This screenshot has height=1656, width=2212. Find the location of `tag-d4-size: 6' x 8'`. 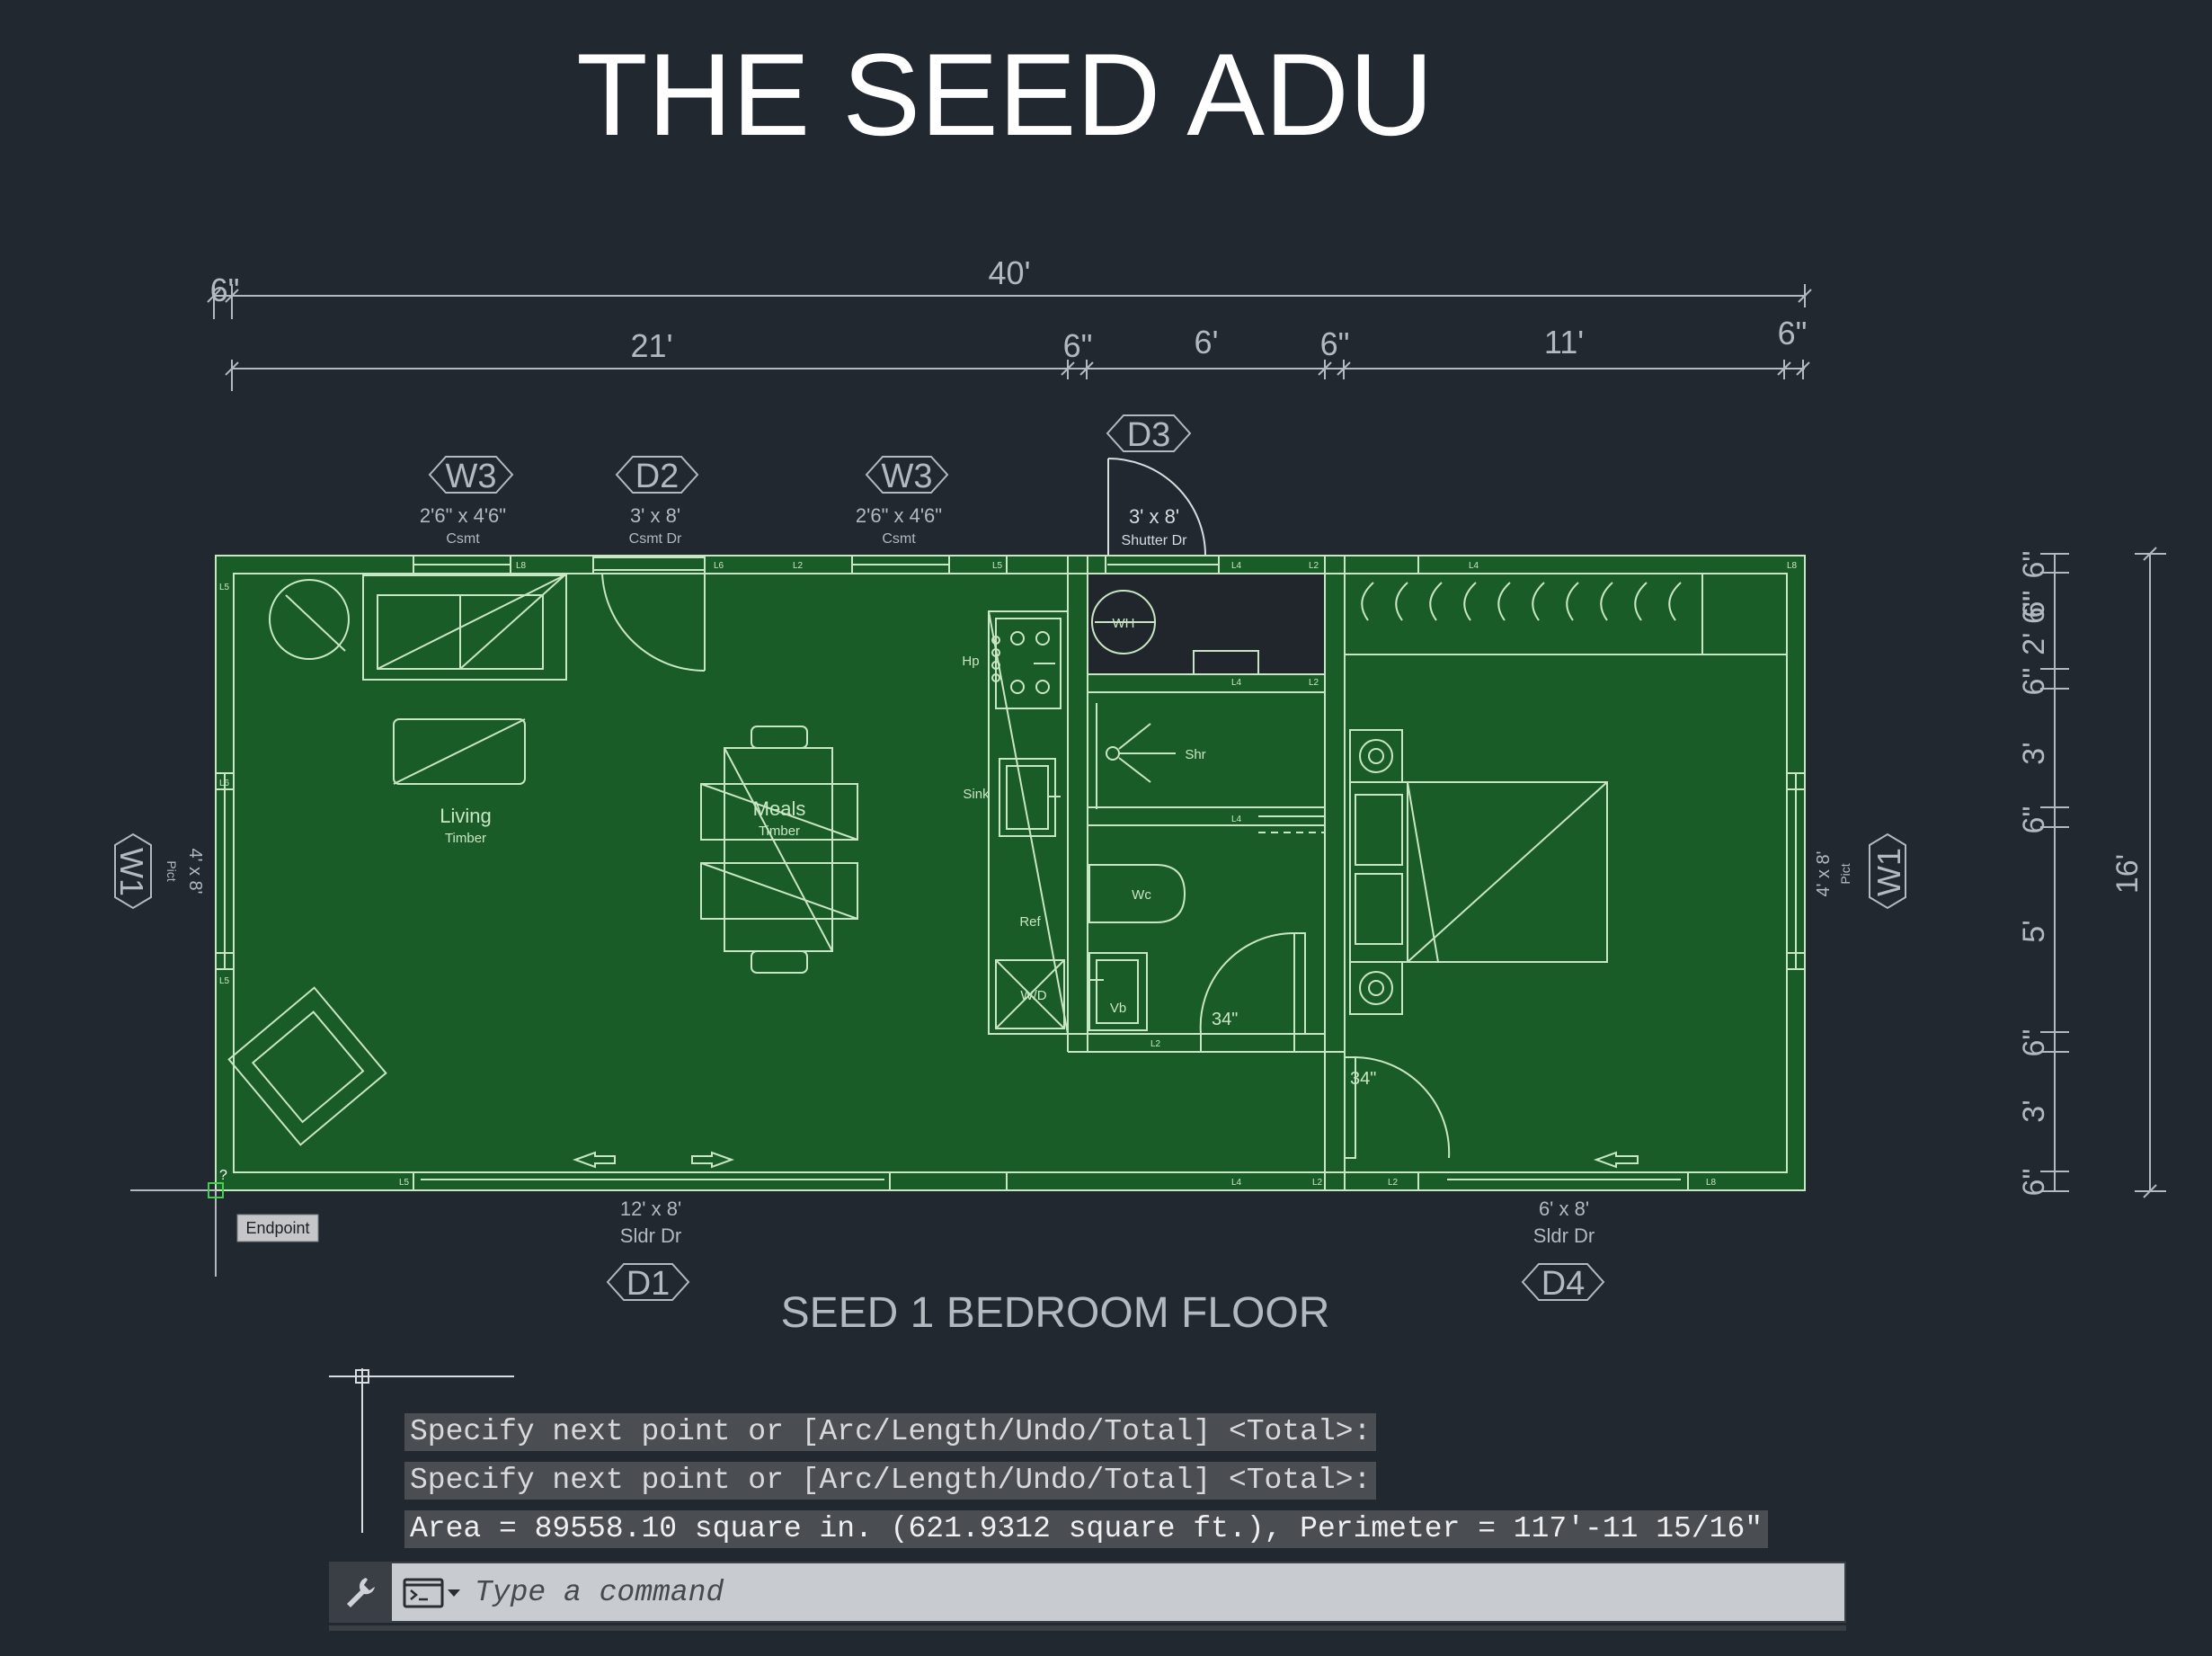

tag-d4-size: 6' x 8' is located at coordinates (1564, 1208).